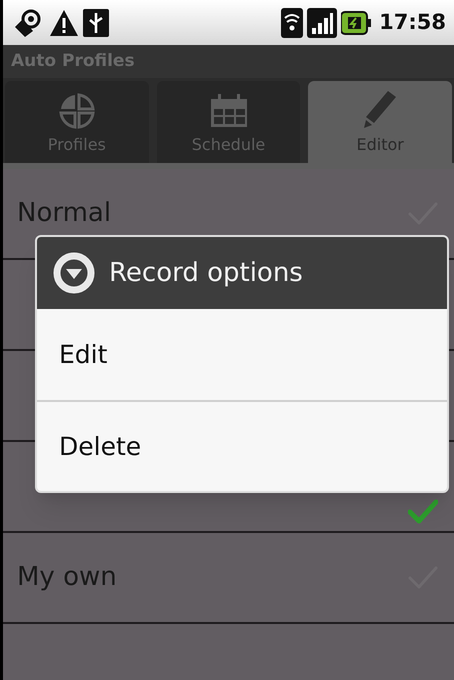  I want to click on battery-charging-icon, so click(356, 23).